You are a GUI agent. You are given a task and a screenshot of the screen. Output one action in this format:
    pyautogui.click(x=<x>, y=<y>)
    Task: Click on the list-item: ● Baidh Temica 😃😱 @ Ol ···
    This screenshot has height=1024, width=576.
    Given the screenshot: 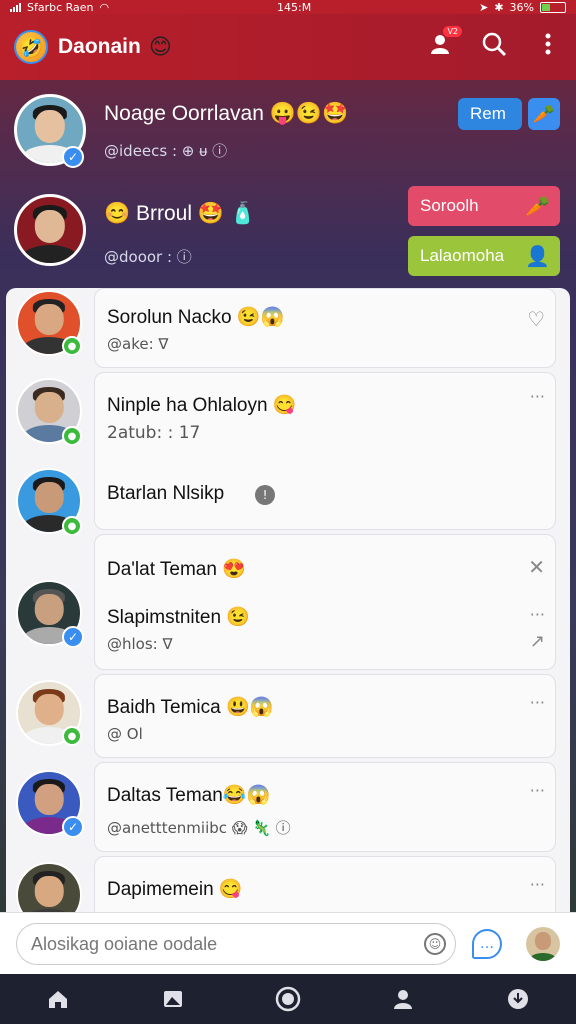 What is the action you would take?
    pyautogui.click(x=286, y=717)
    